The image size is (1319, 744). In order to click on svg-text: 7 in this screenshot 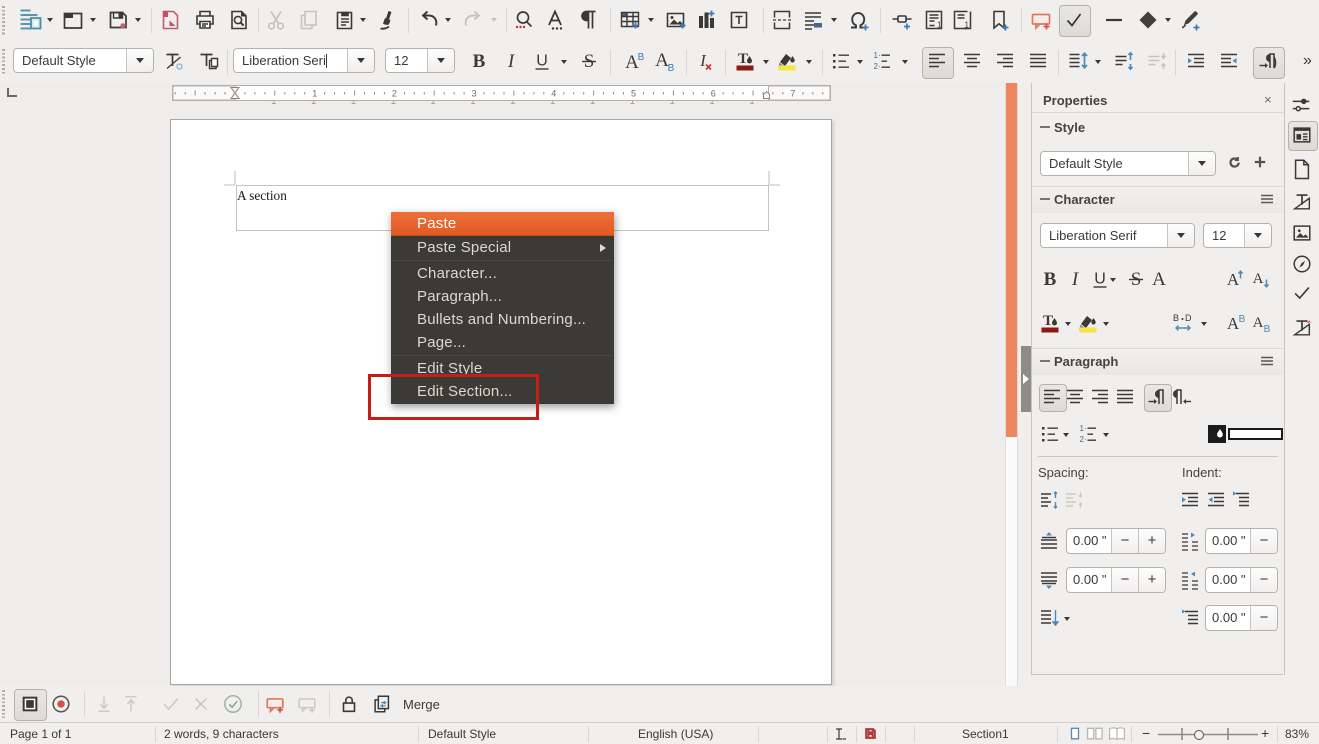, I will do `click(792, 94)`.